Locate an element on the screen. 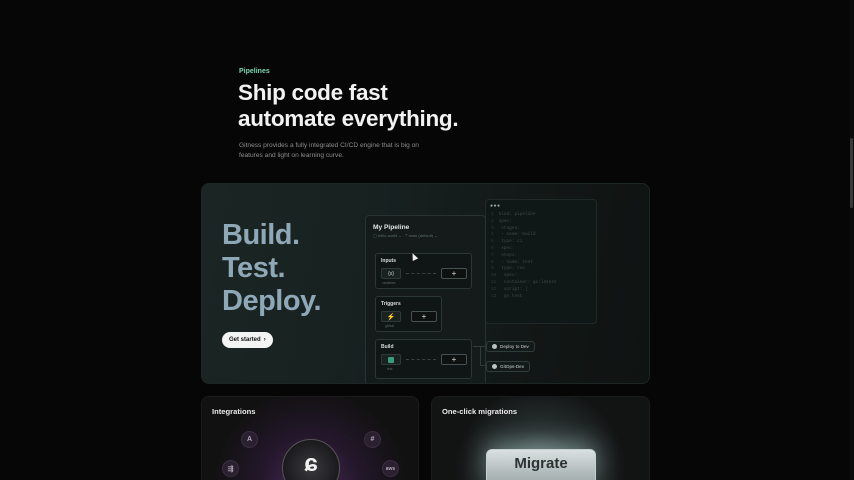 The height and width of the screenshot is (480, 854). line-text: container: go:latest is located at coordinates (529, 282).